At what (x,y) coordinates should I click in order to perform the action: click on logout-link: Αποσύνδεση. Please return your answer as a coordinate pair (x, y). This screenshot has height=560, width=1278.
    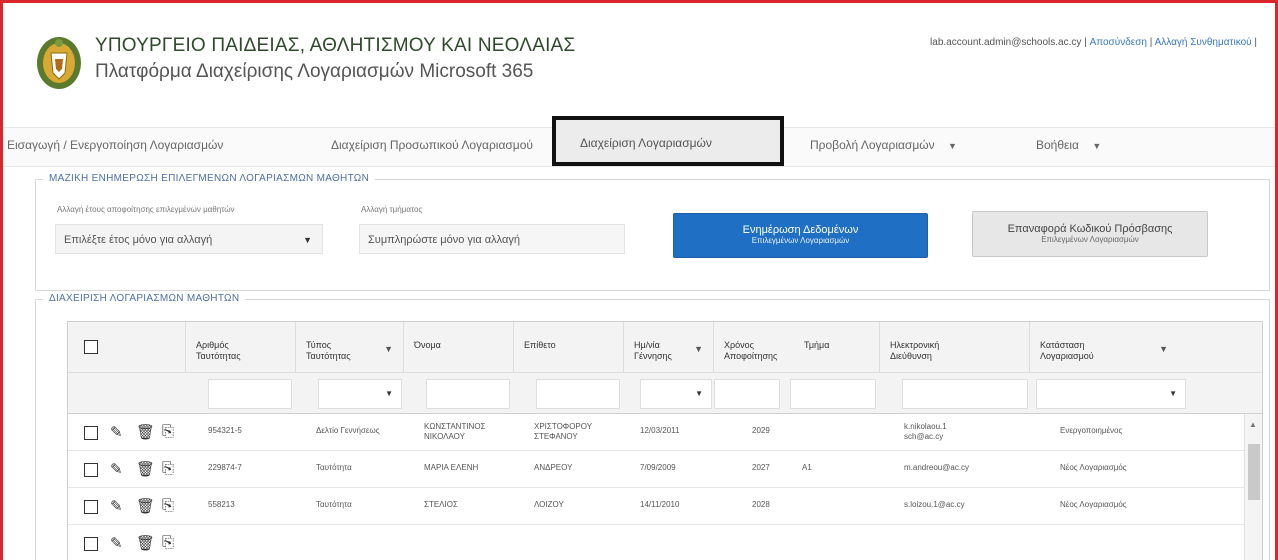
    Looking at the image, I should click on (1118, 42).